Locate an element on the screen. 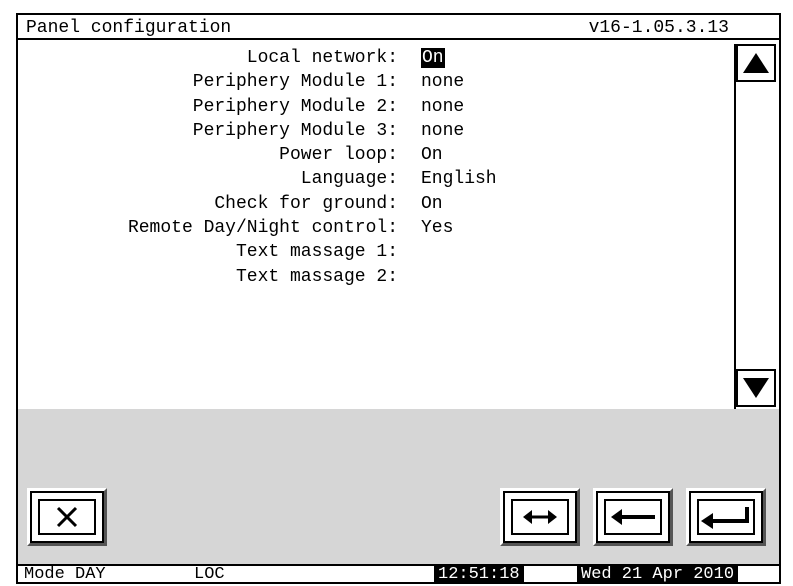  title-bar: Panel configuration v16-1.05.3.13 is located at coordinates (398, 27).